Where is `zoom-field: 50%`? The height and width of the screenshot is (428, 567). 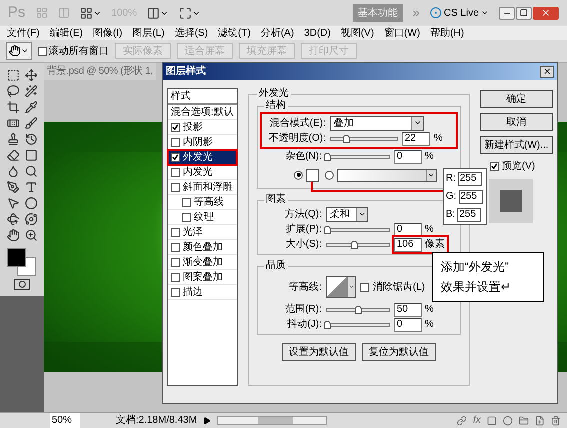
zoom-field: 50% is located at coordinates (65, 420).